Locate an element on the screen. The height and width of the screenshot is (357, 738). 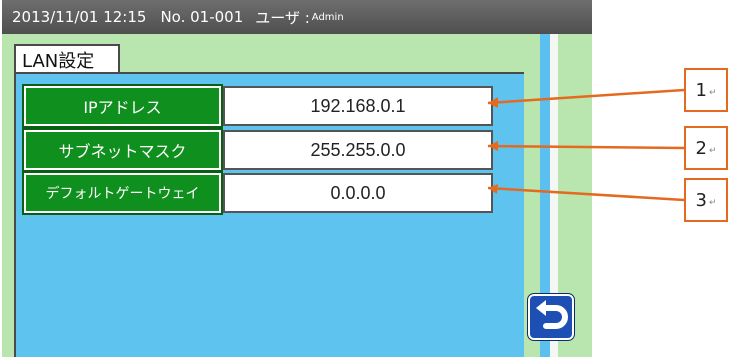
callout-3: 3 ↵ is located at coordinates (706, 200).